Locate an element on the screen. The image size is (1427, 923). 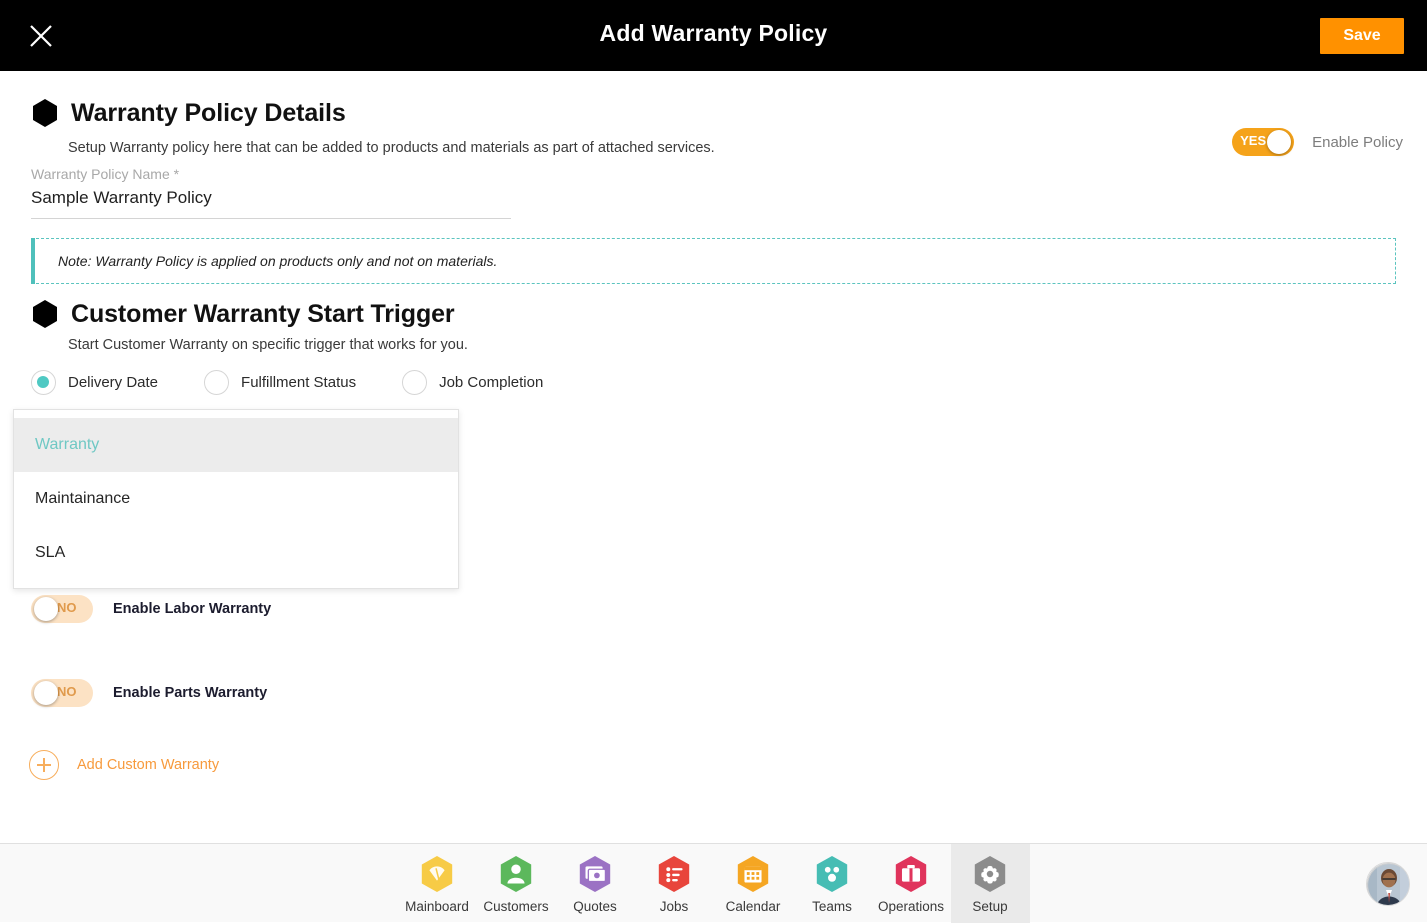
radio-fulfillment-status: Fulfillment Status is located at coordinates (280, 382).